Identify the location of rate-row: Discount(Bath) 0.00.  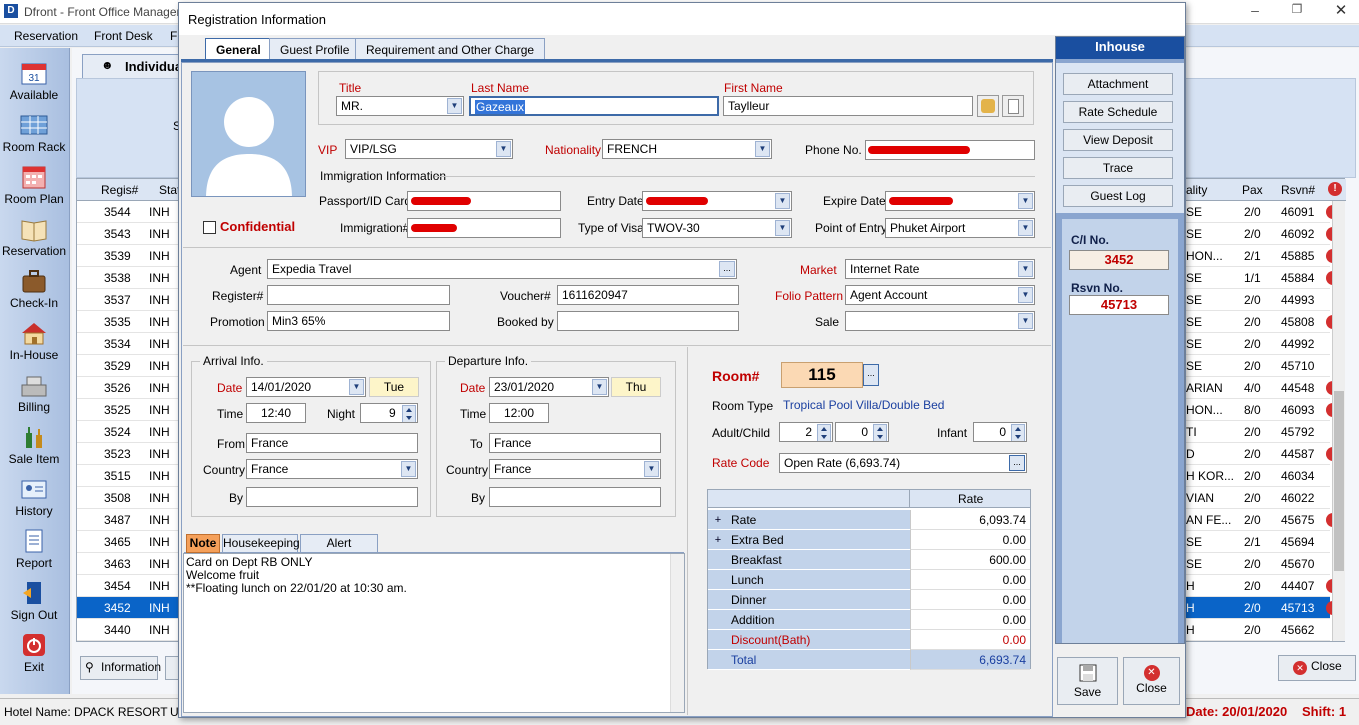
(869, 640).